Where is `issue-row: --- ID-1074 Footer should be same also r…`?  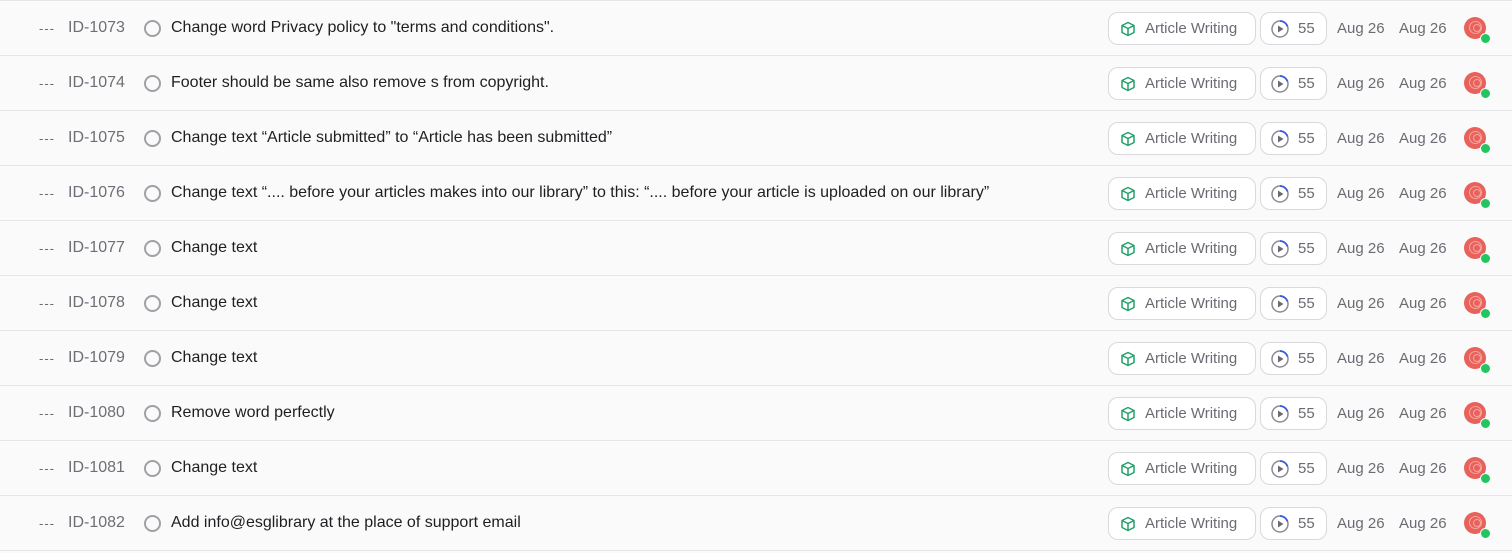 issue-row: --- ID-1074 Footer should be same also r… is located at coordinates (756, 83).